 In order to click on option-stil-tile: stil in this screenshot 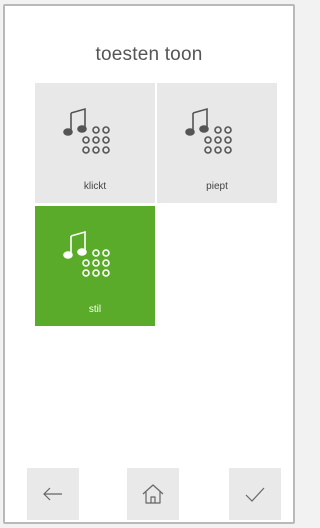, I will do `click(95, 266)`.